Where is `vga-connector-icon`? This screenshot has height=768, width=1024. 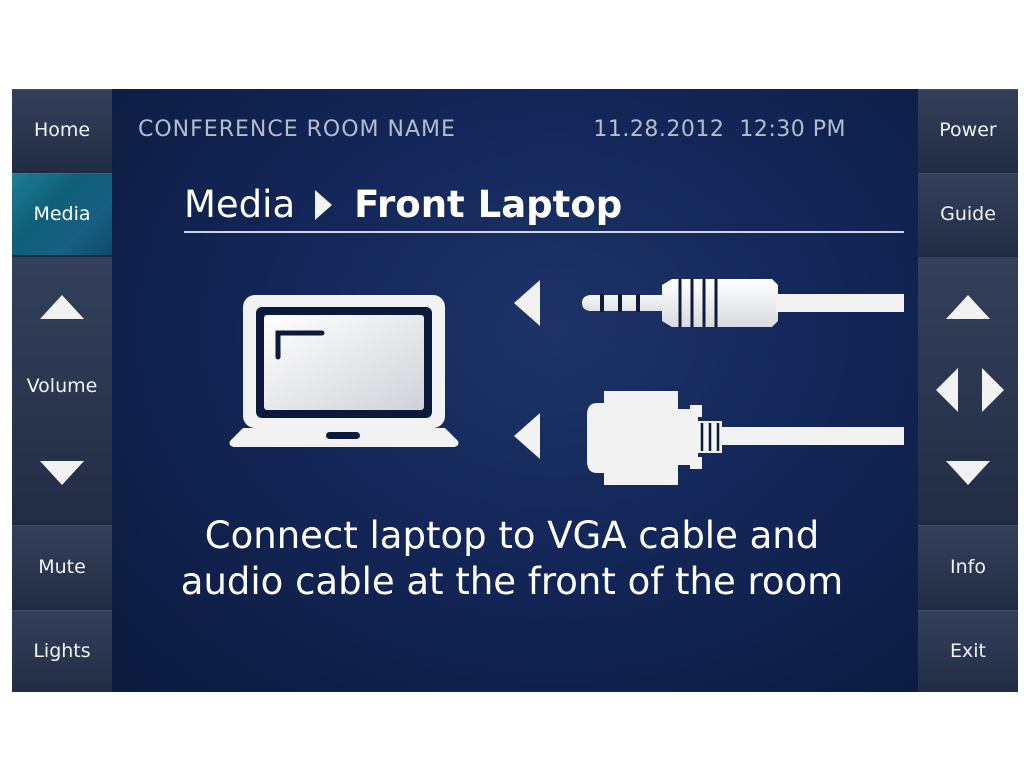 vga-connector-icon is located at coordinates (745, 438).